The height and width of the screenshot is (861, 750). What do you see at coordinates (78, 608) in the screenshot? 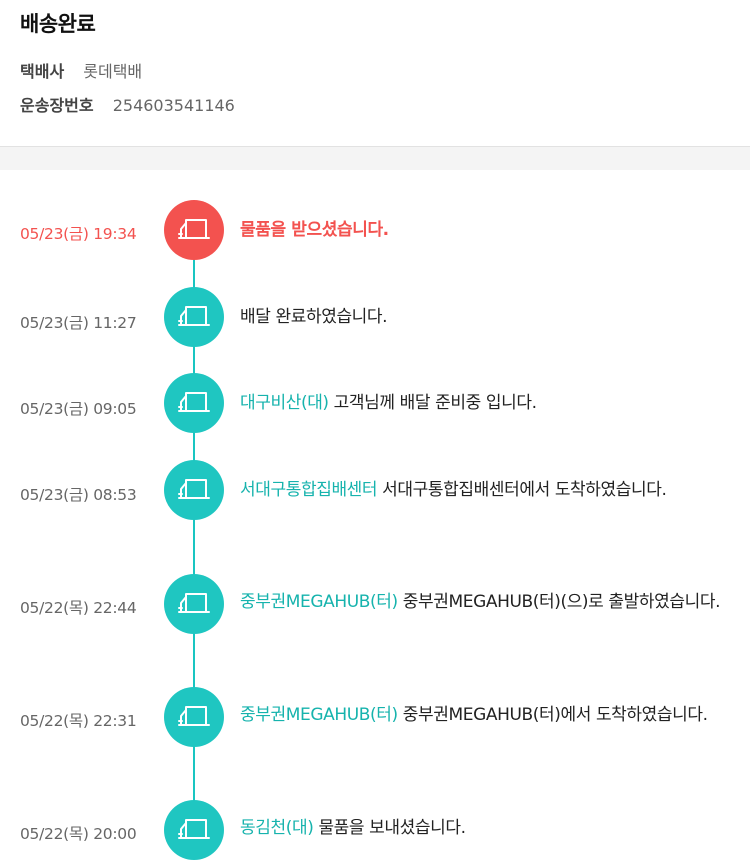
I see `event-time: 05/22(목) 22:44` at bounding box center [78, 608].